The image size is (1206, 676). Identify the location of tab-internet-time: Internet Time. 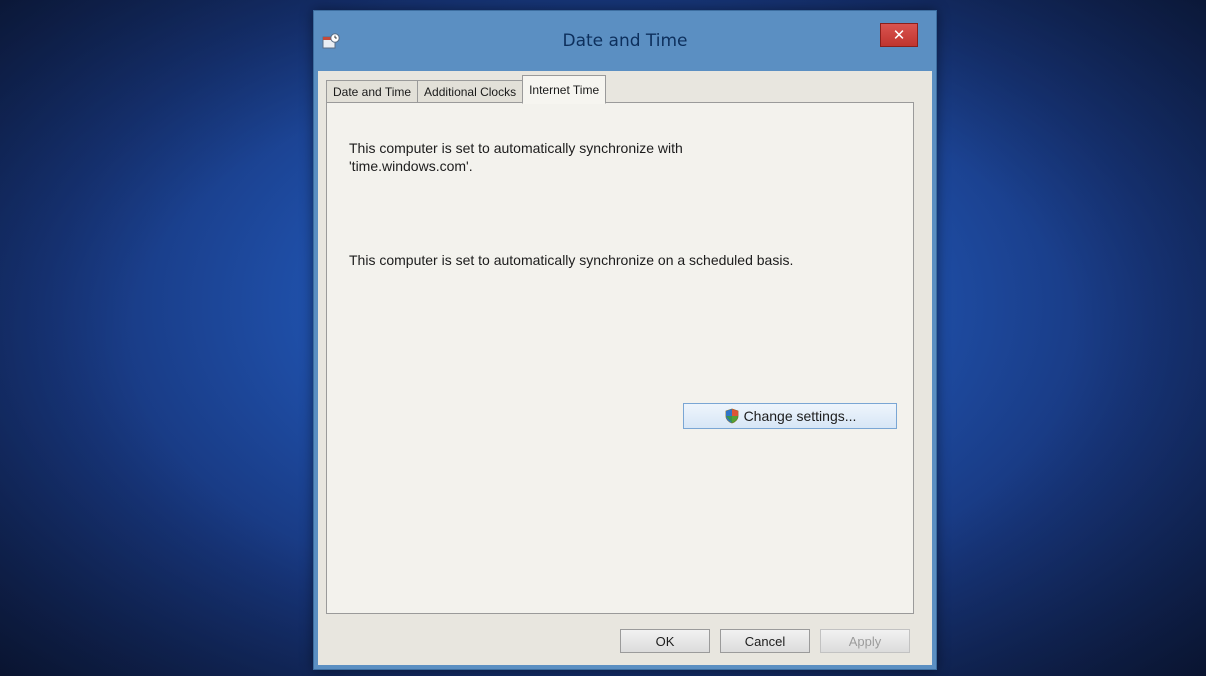
(564, 89).